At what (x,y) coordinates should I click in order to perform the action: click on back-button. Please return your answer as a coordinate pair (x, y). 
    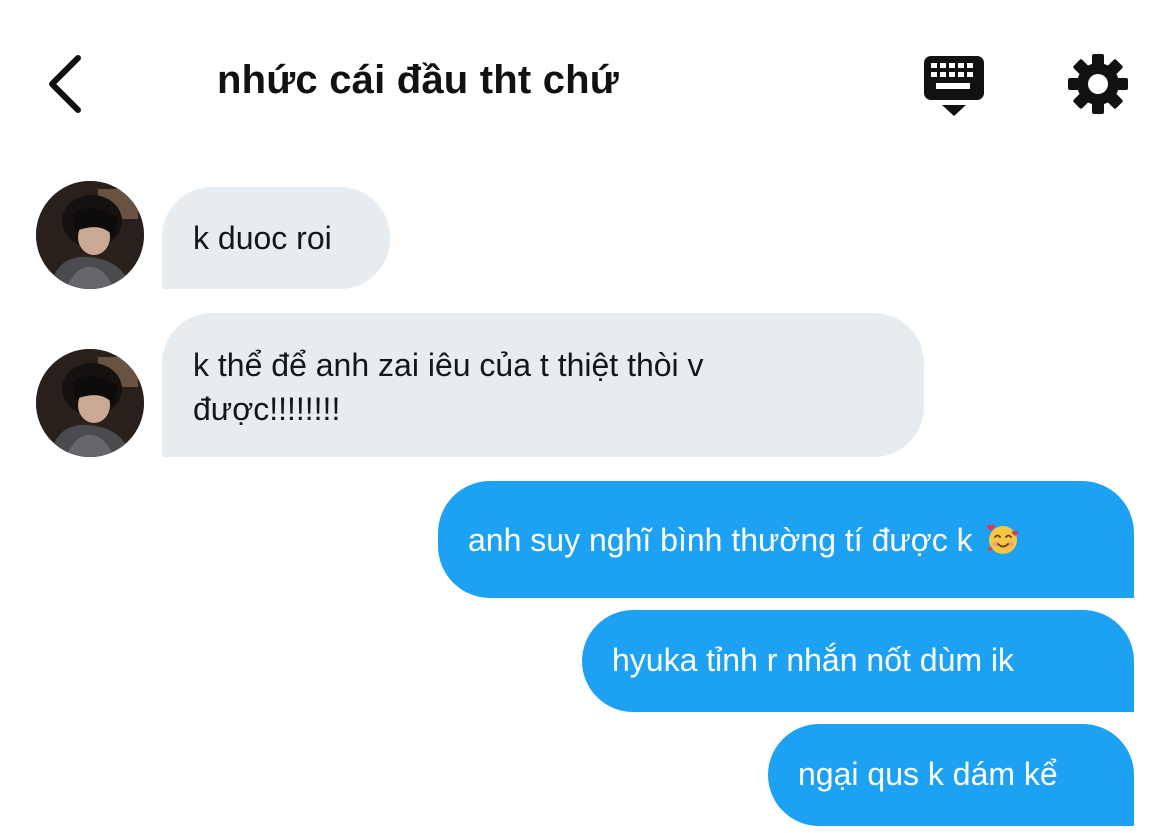
    Looking at the image, I should click on (68, 84).